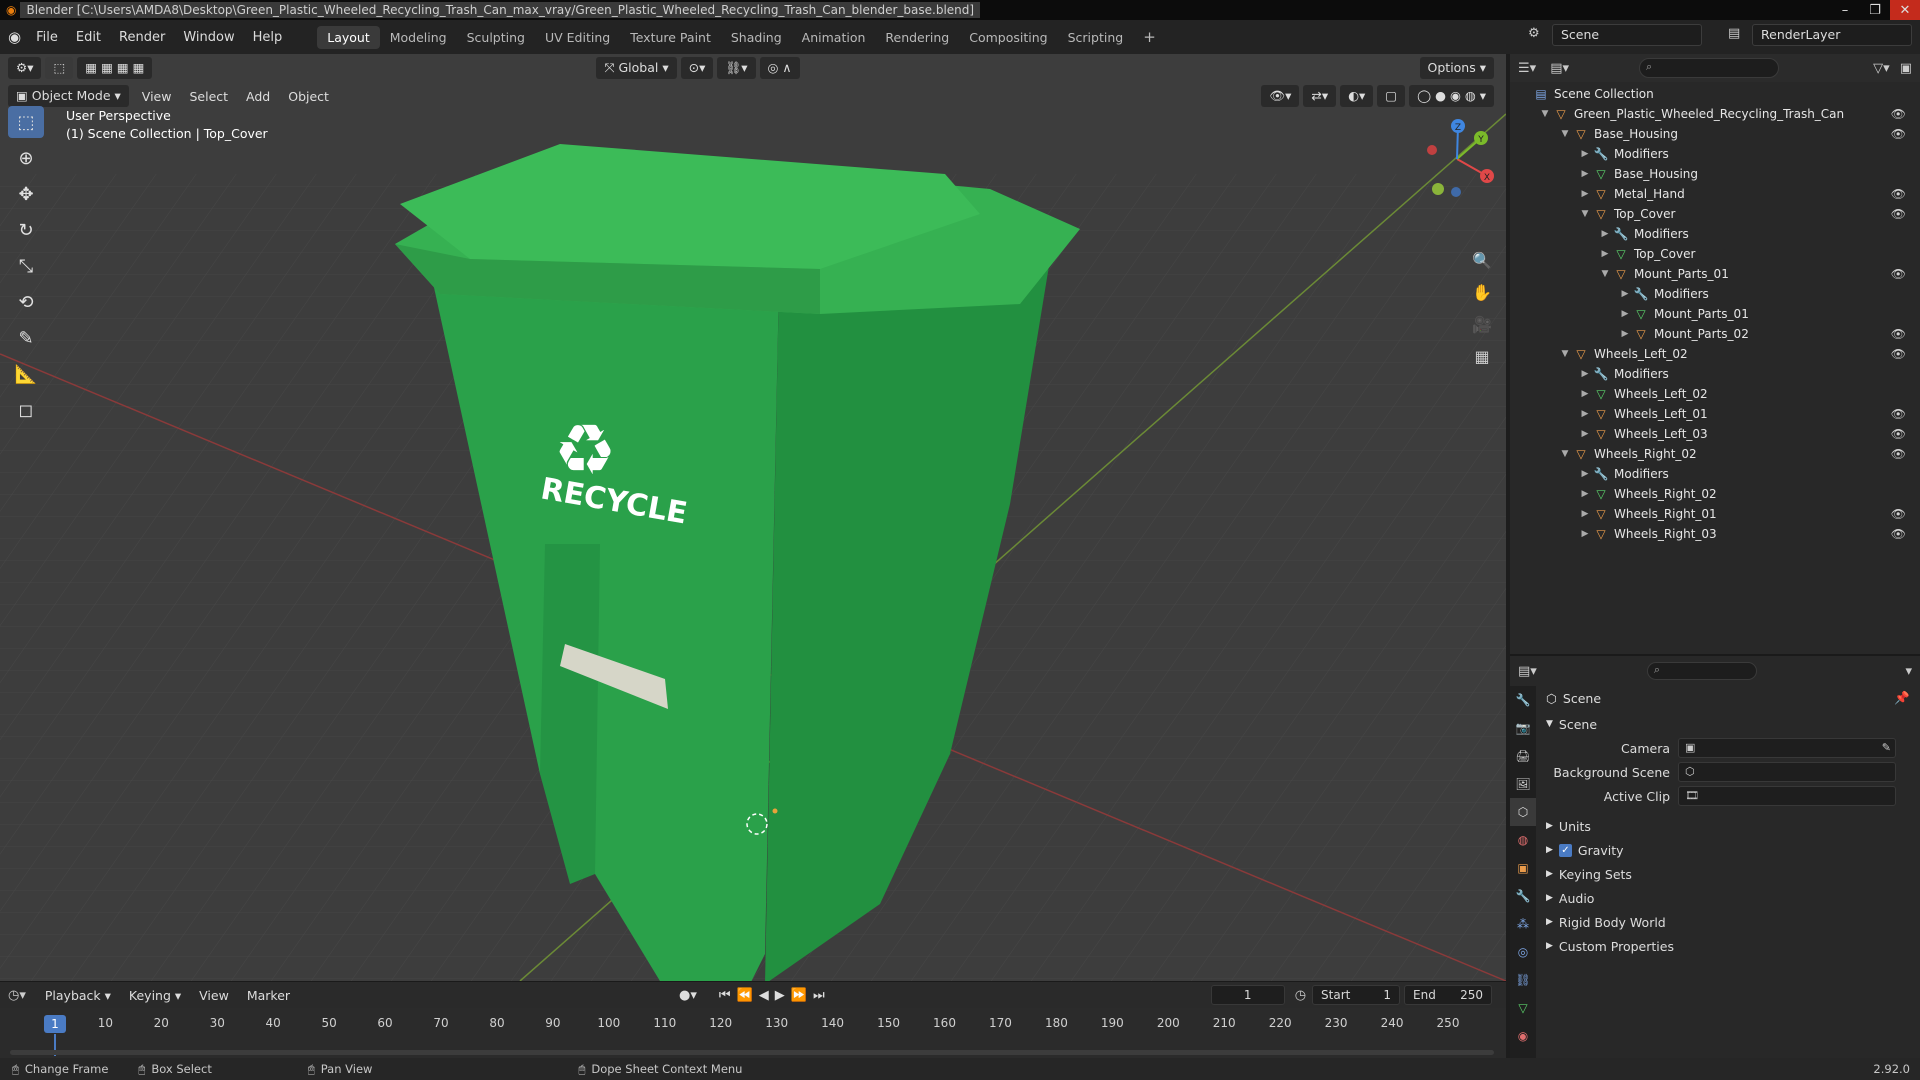  I want to click on render-tab-icon: 📷, so click(1523, 728).